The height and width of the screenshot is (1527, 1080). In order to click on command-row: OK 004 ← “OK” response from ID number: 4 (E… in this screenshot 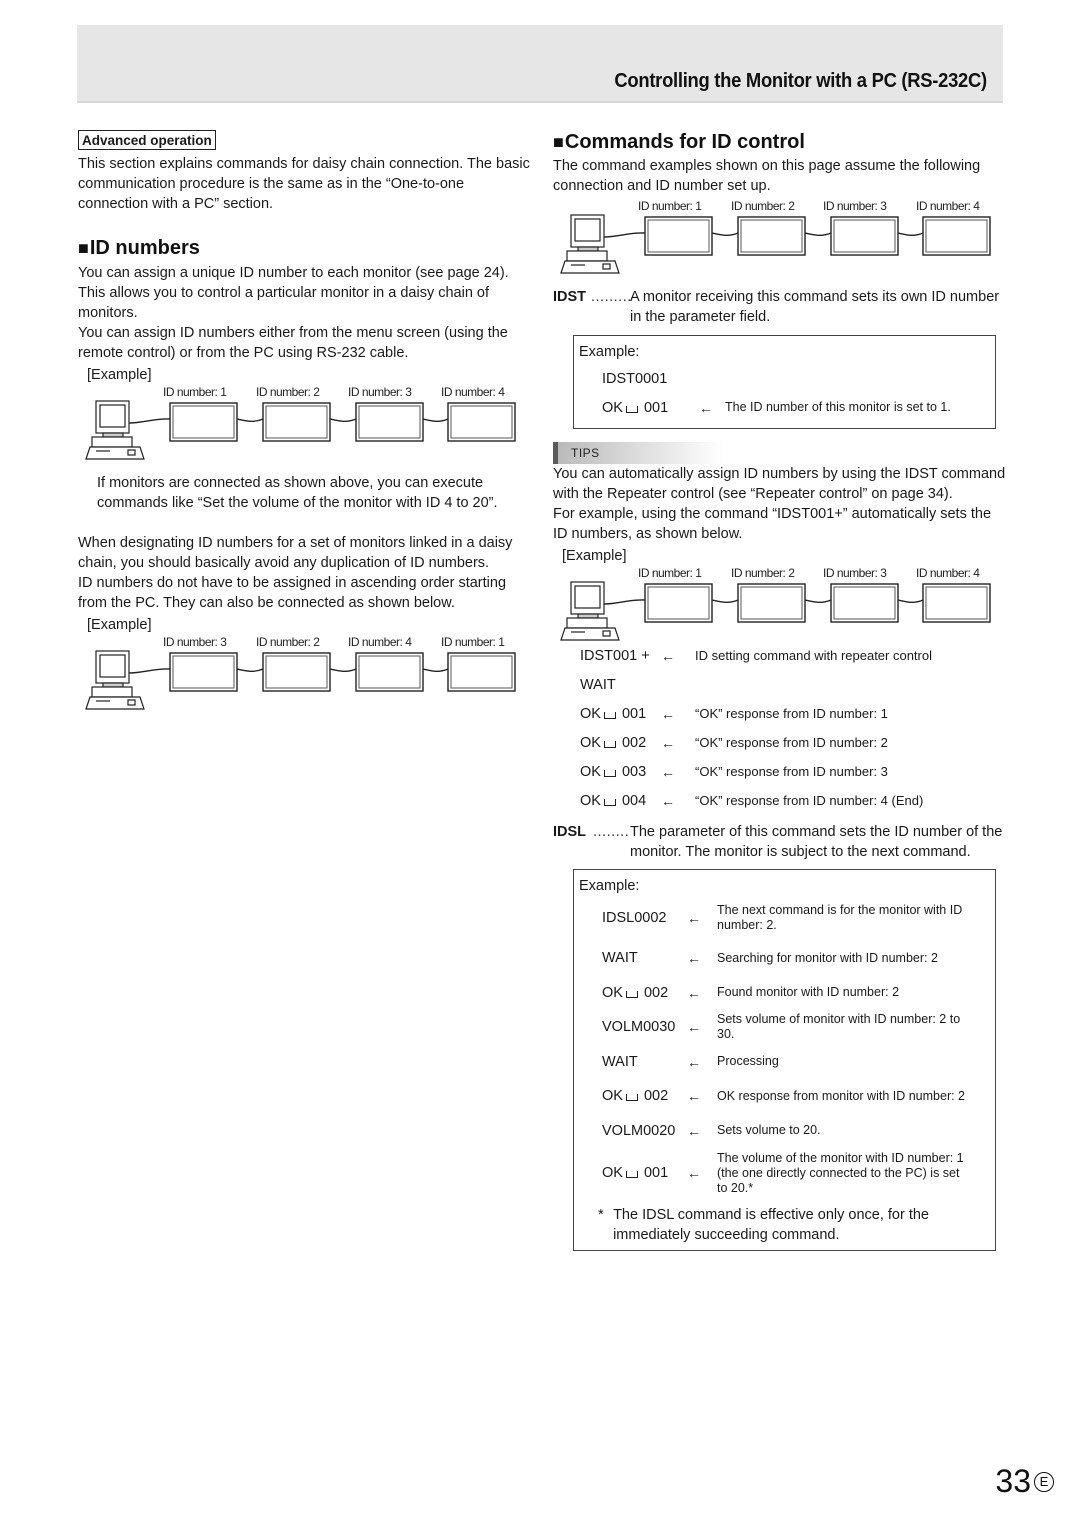, I will do `click(780, 800)`.